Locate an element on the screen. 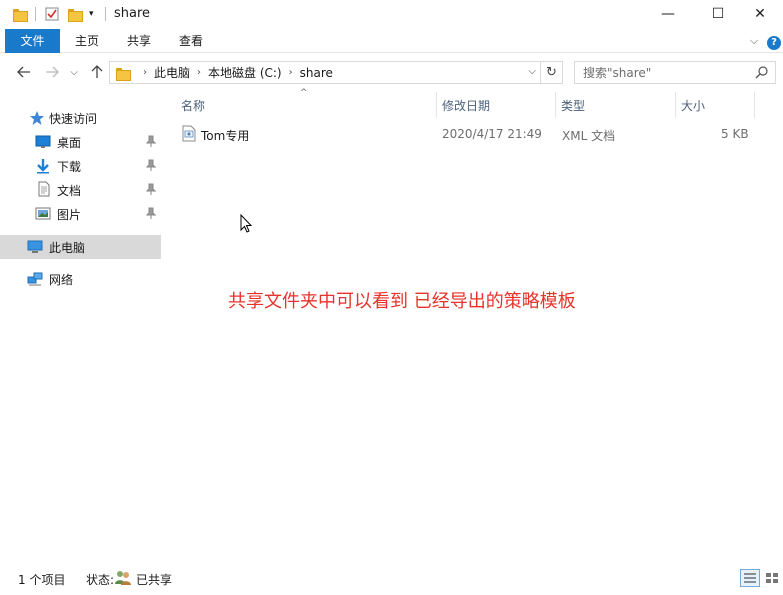  ribbon-tabs: 文件 主页 共享 查看 ⌵ ? is located at coordinates (391, 41).